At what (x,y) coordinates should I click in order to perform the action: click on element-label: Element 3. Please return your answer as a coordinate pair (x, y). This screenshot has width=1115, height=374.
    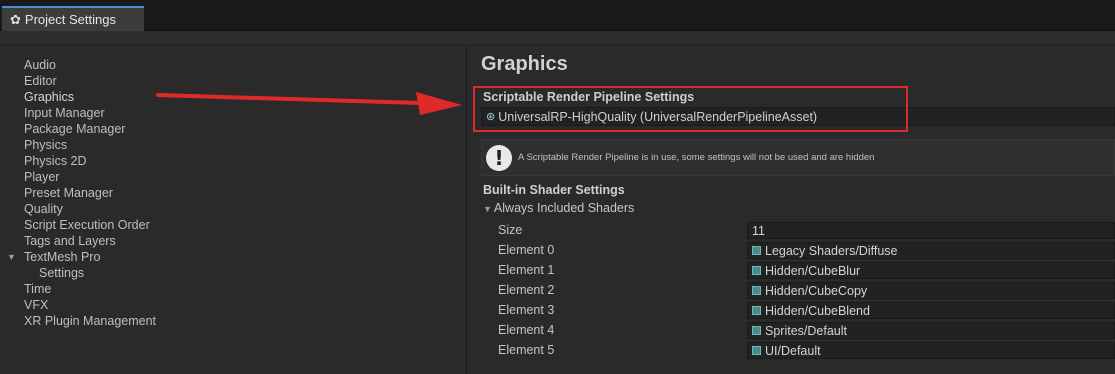
    Looking at the image, I should click on (526, 310).